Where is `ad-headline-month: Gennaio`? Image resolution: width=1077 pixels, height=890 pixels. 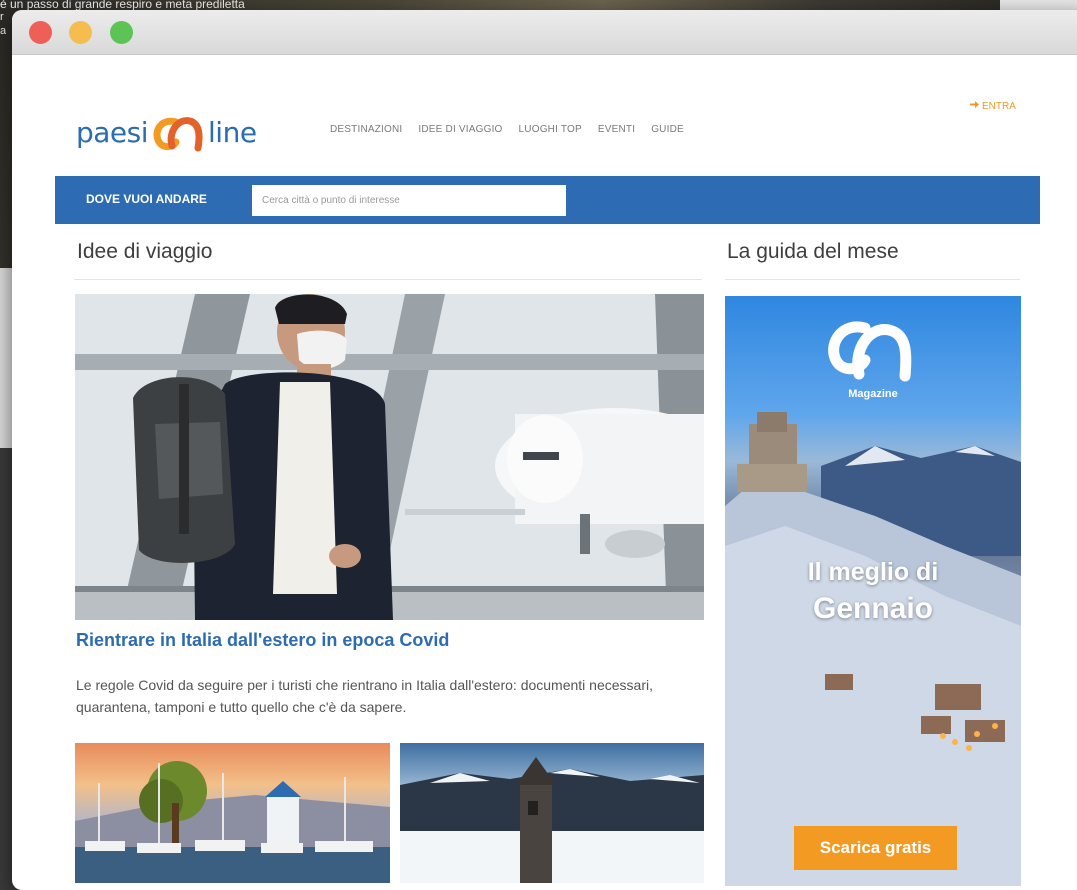 ad-headline-month: Gennaio is located at coordinates (872, 608).